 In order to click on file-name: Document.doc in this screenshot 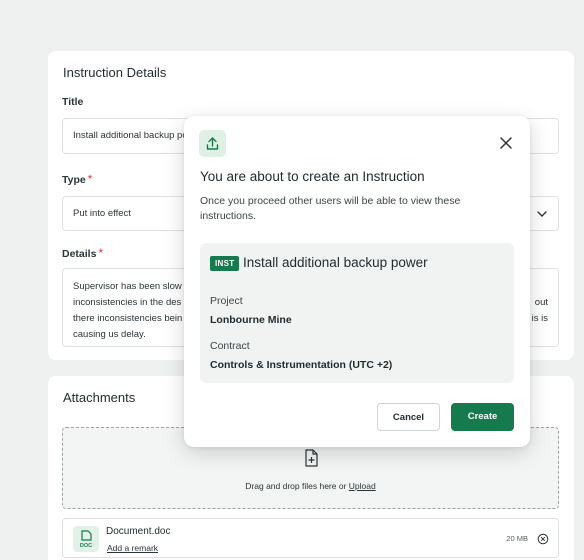, I will do `click(138, 531)`.